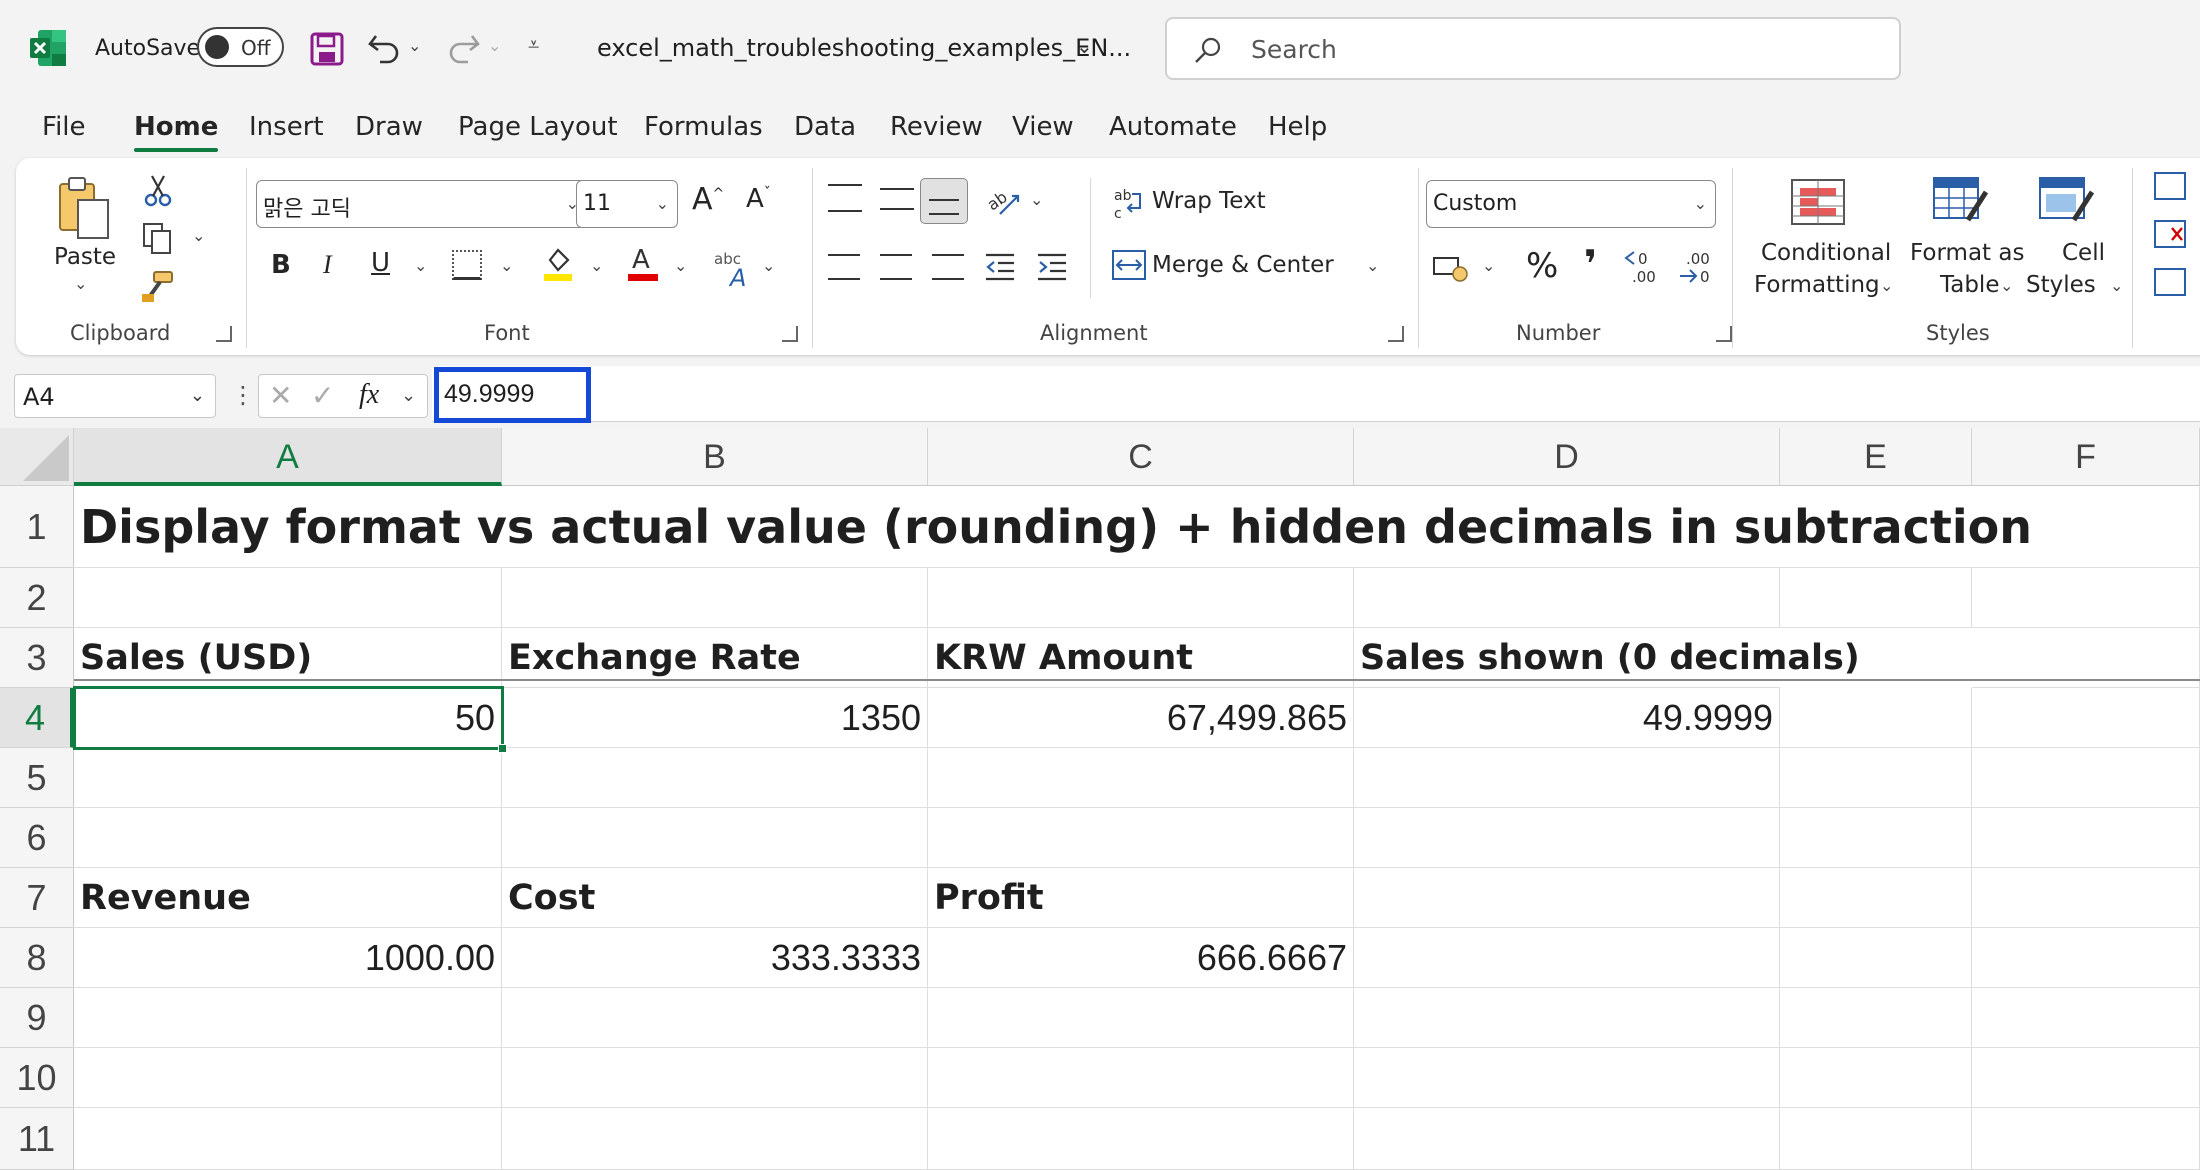 The width and height of the screenshot is (2200, 1170). Describe the element at coordinates (1567, 958) in the screenshot. I see `cell-d8` at that location.